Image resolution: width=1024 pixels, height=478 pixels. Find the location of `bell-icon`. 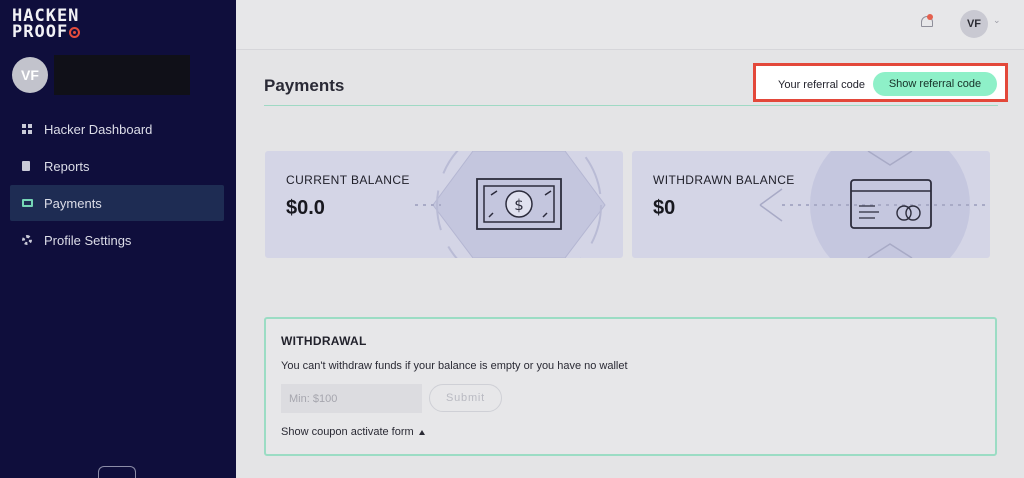

bell-icon is located at coordinates (927, 22).